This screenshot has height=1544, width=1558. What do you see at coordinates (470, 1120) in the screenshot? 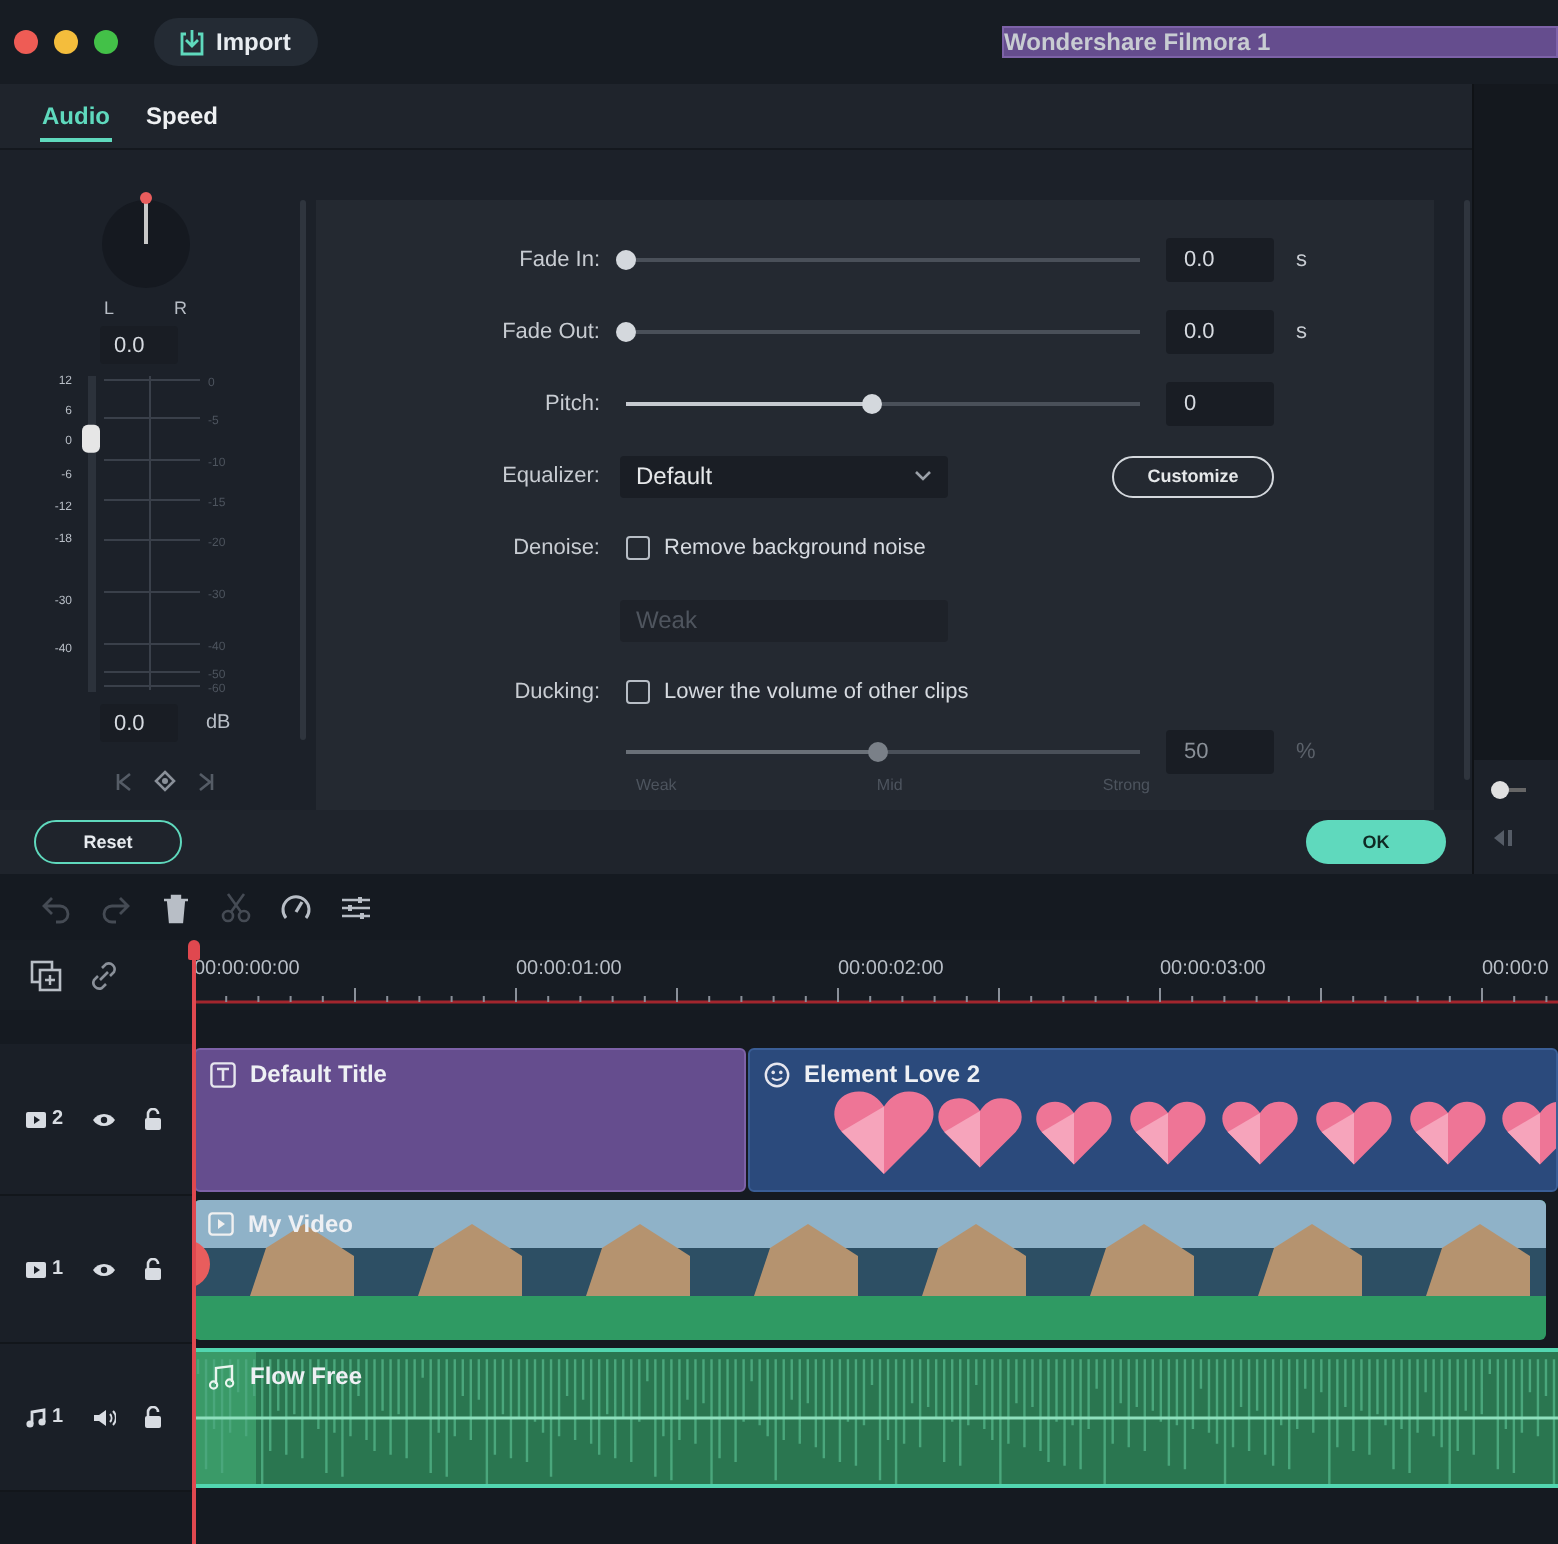
I see `title-clip: Default Title` at bounding box center [470, 1120].